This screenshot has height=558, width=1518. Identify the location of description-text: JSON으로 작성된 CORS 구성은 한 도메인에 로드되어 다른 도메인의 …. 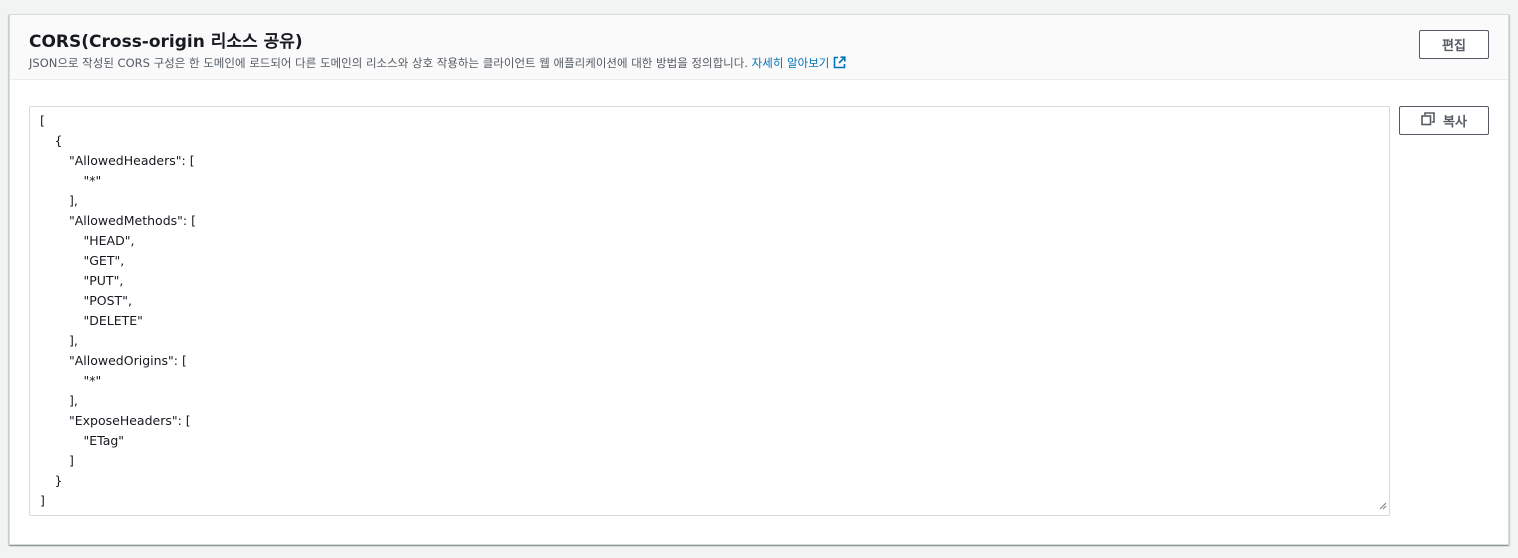
(388, 63).